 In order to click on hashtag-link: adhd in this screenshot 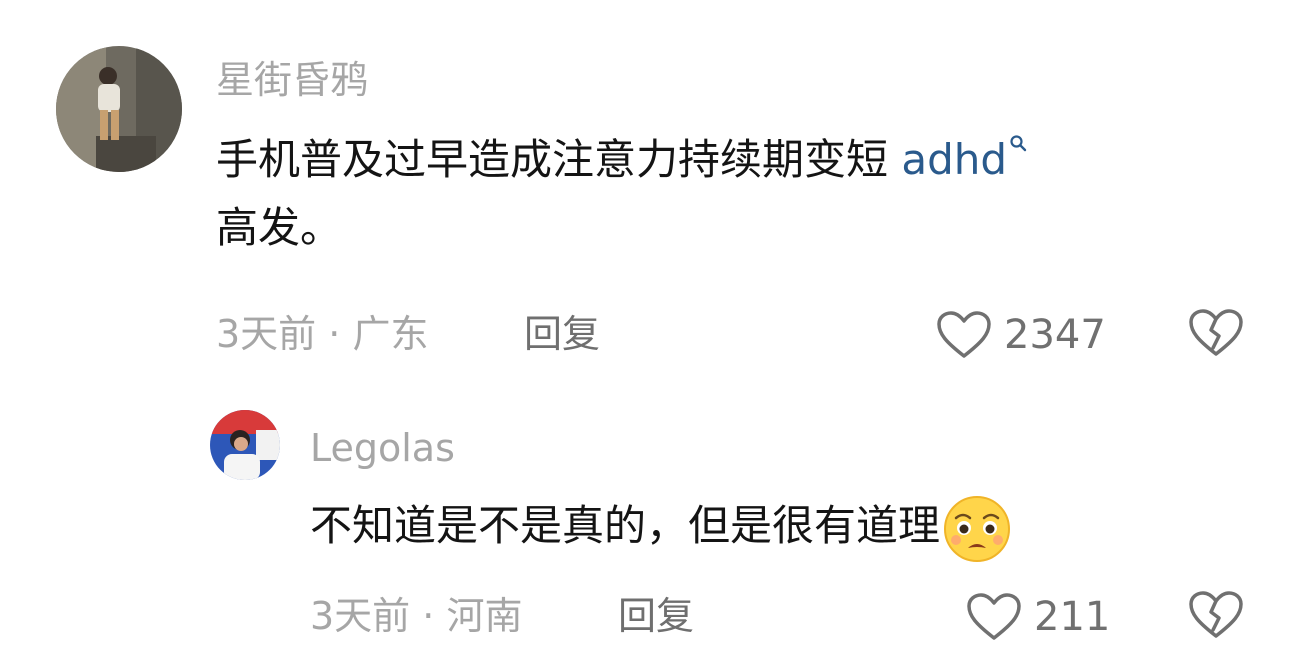, I will do `click(964, 159)`.